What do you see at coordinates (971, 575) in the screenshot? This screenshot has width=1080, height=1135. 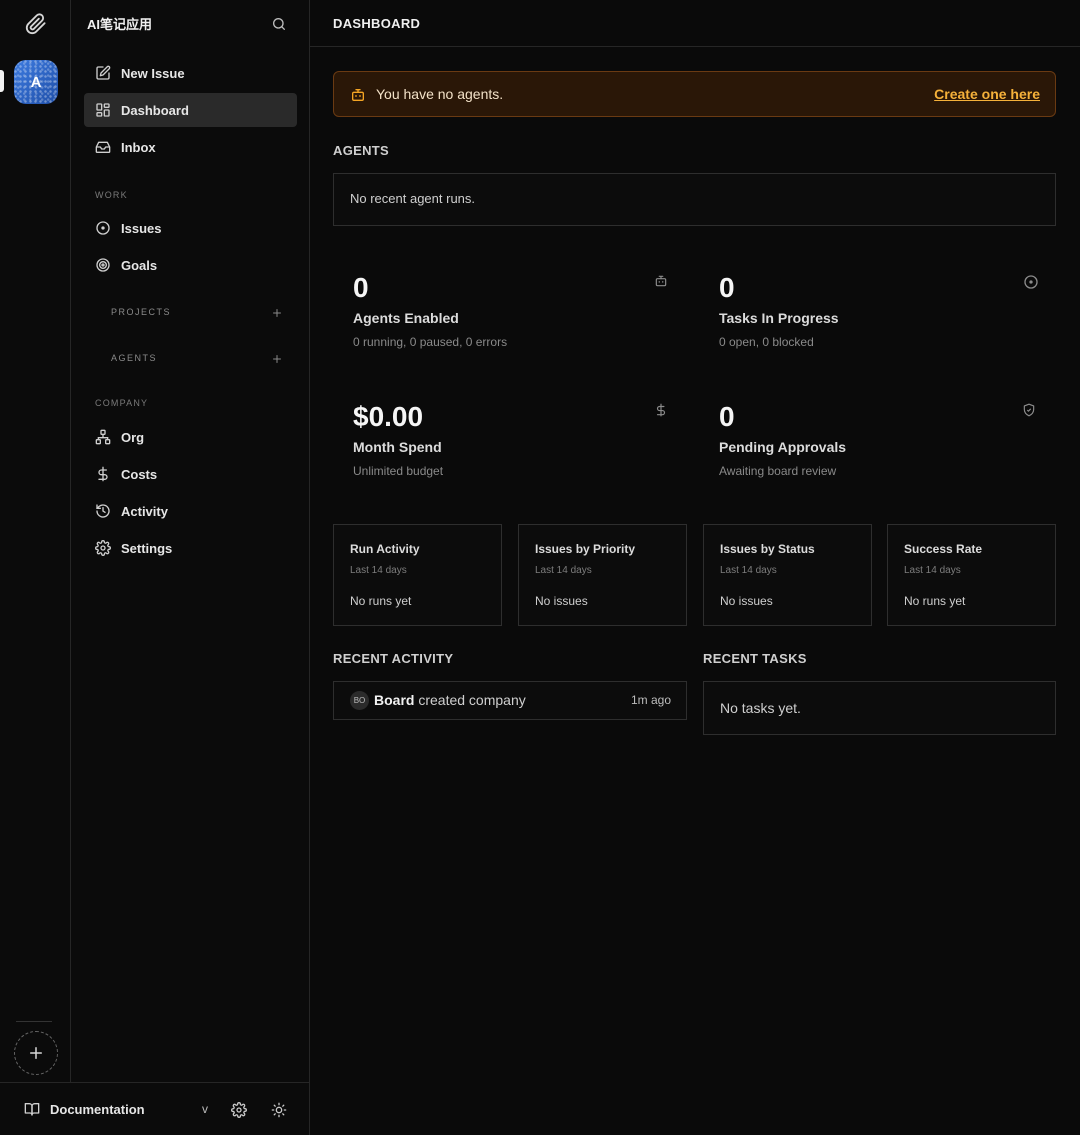 I see `card-success-rate: Success Rate Last 14 days No runs yet` at bounding box center [971, 575].